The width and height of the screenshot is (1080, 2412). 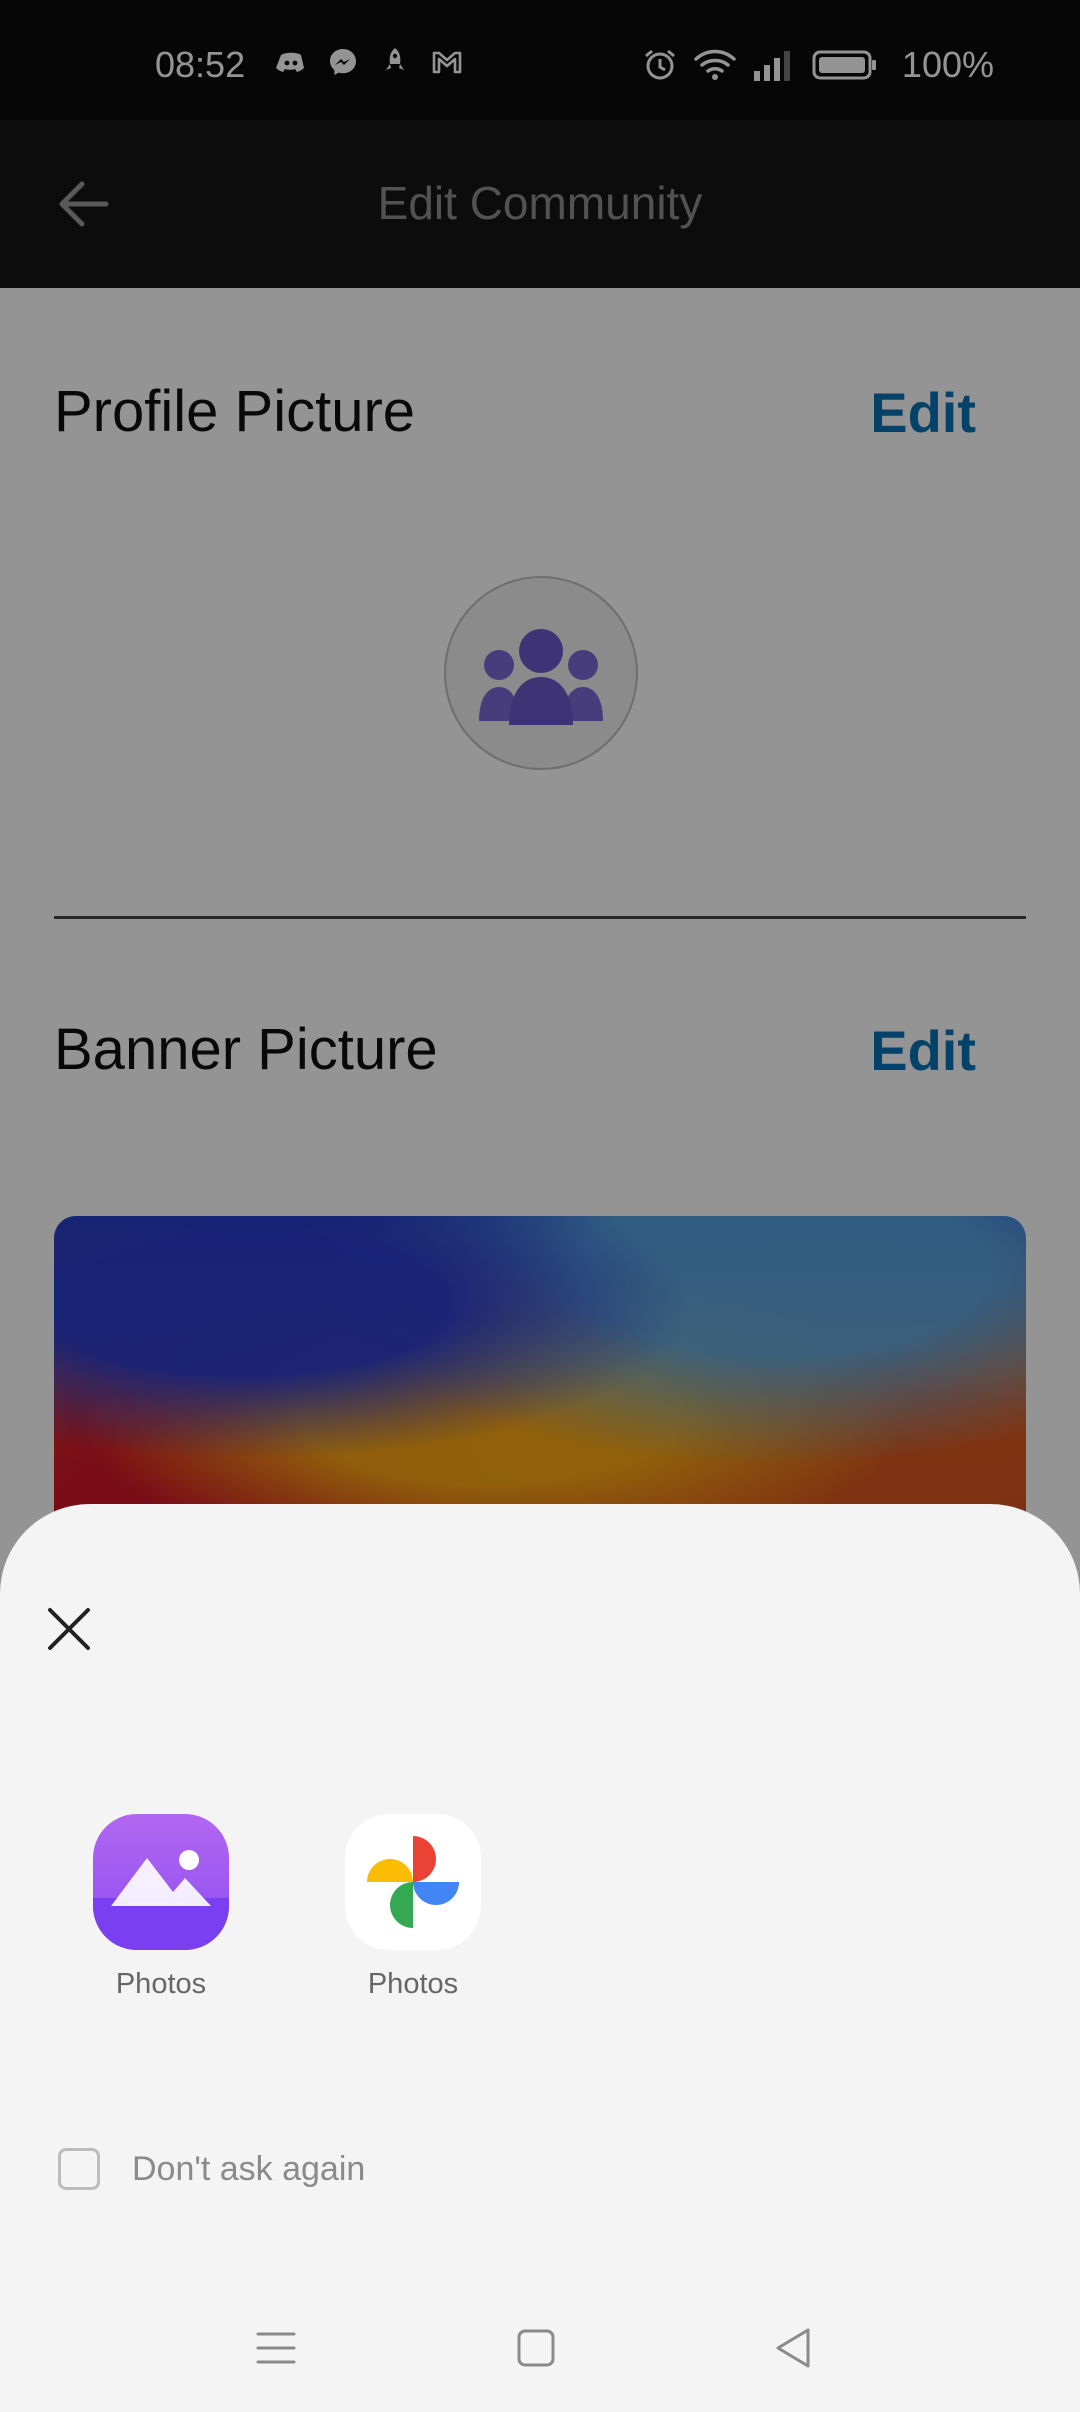 What do you see at coordinates (161, 1984) in the screenshot?
I see `app-label-gallery-photos: Photos` at bounding box center [161, 1984].